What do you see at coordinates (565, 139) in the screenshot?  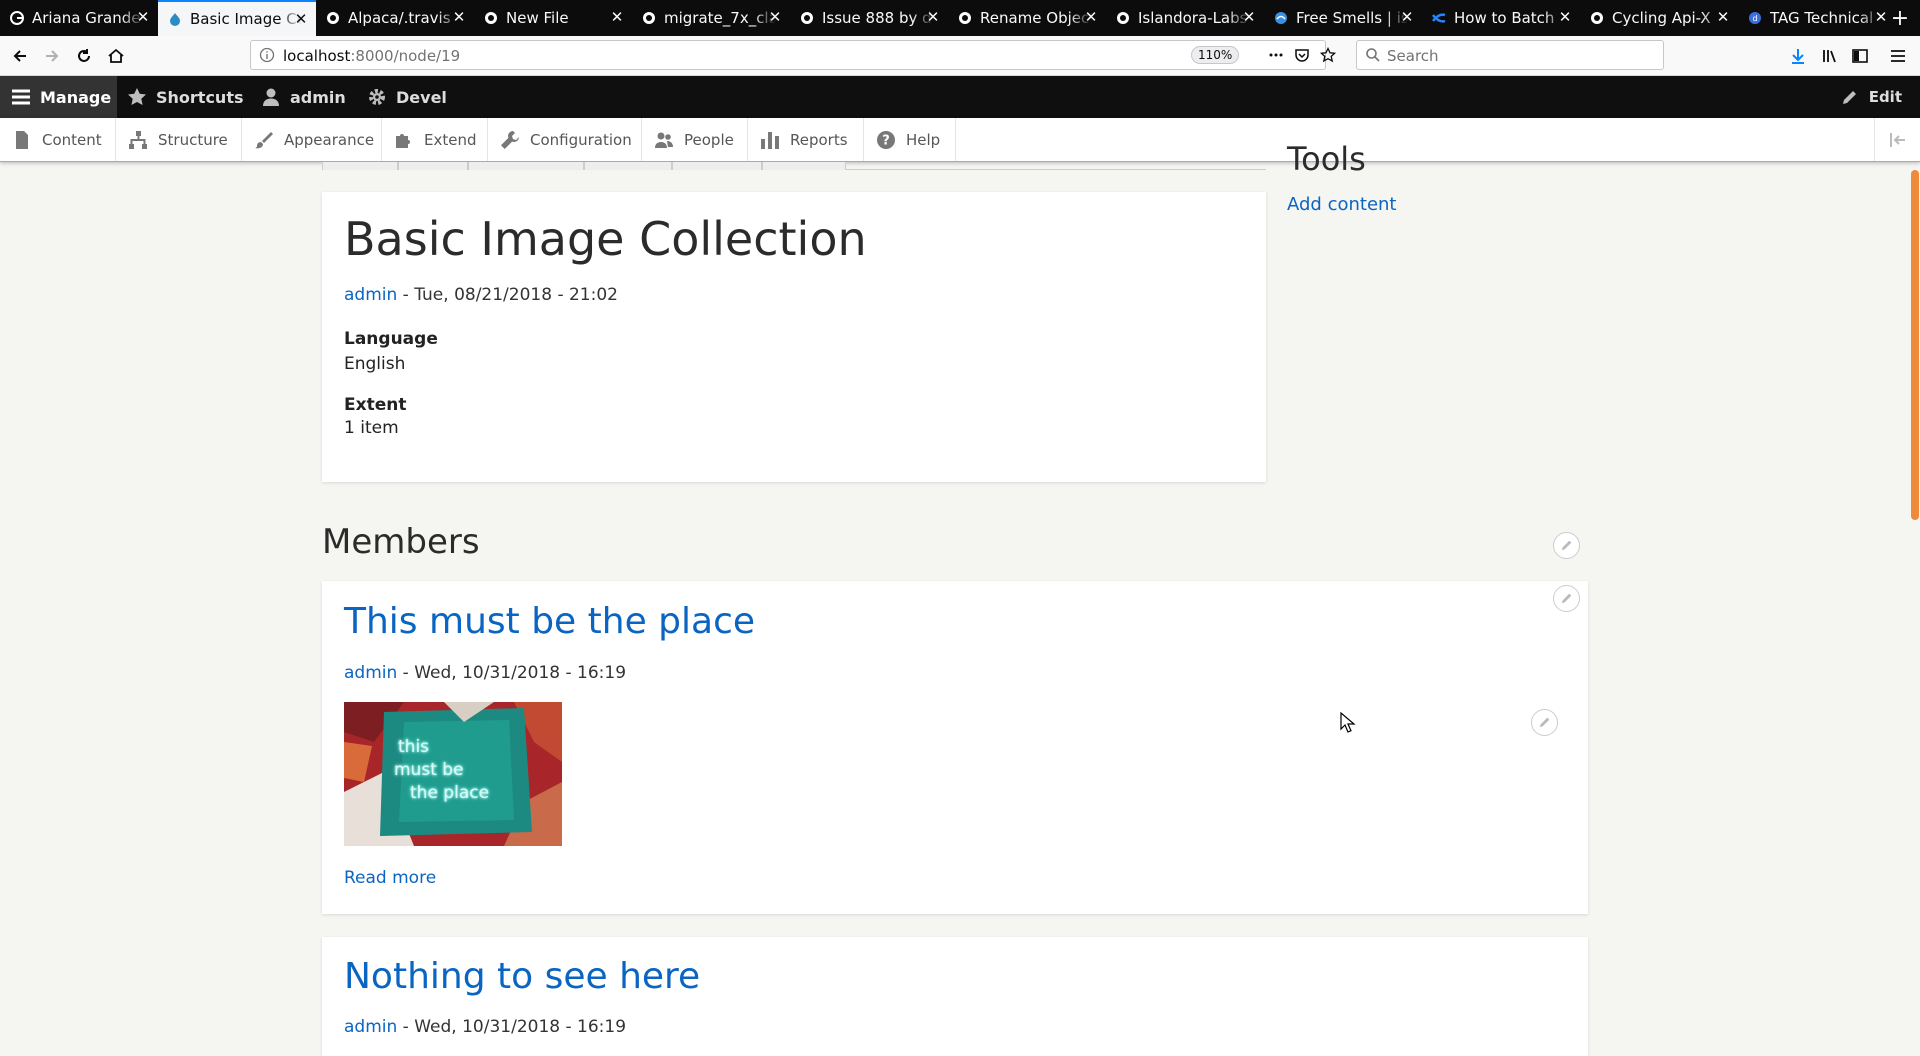 I see `tray-item-configuration: Configuration` at bounding box center [565, 139].